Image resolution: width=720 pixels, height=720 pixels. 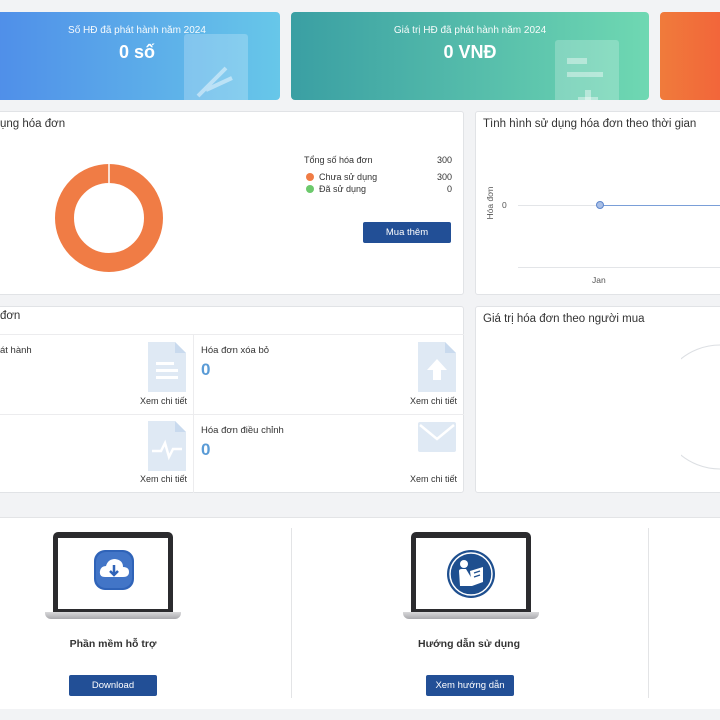 What do you see at coordinates (660, 205) in the screenshot?
I see `timeline-series-line` at bounding box center [660, 205].